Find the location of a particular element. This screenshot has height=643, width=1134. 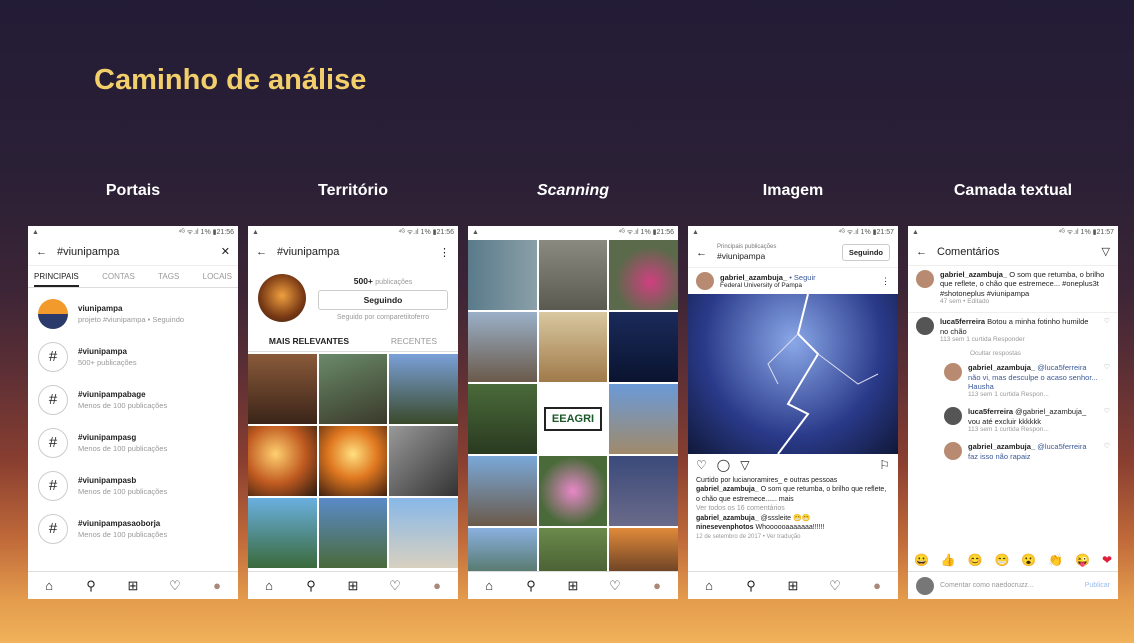

bookmark-icon: ⚐ is located at coordinates (884, 465).